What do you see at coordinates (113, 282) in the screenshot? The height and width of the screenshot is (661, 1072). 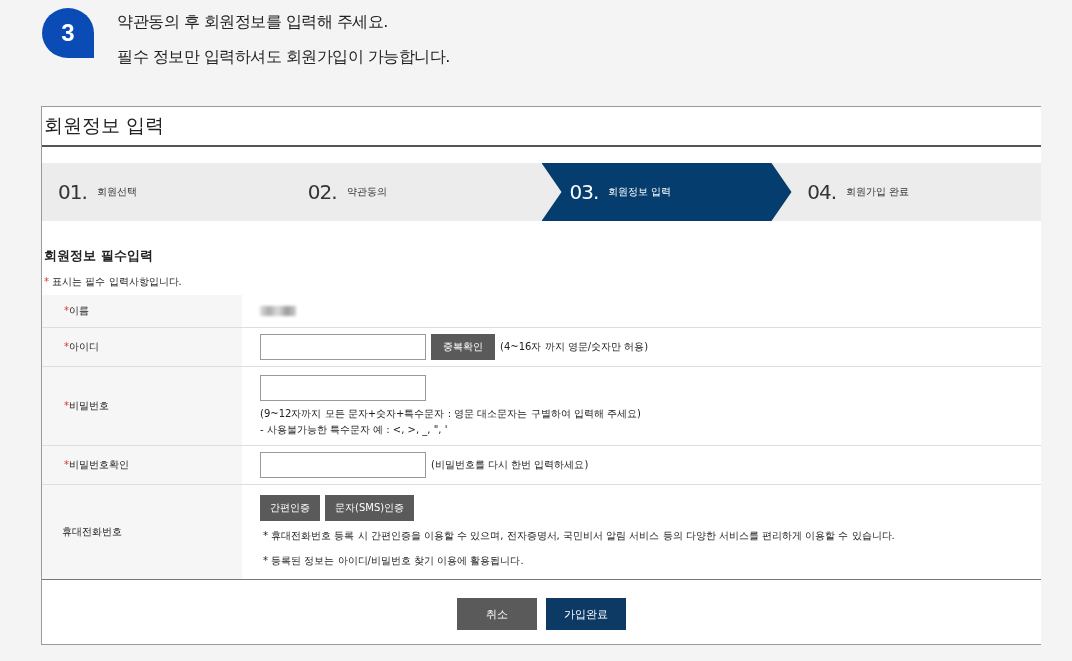 I see `required-note: * 표시는 필수 입력사항입니다.` at bounding box center [113, 282].